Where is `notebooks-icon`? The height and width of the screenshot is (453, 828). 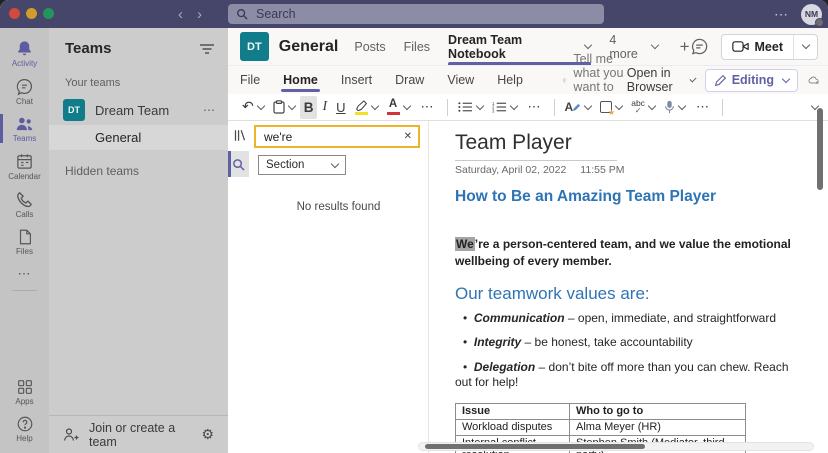
notebooks-icon is located at coordinates (238, 135).